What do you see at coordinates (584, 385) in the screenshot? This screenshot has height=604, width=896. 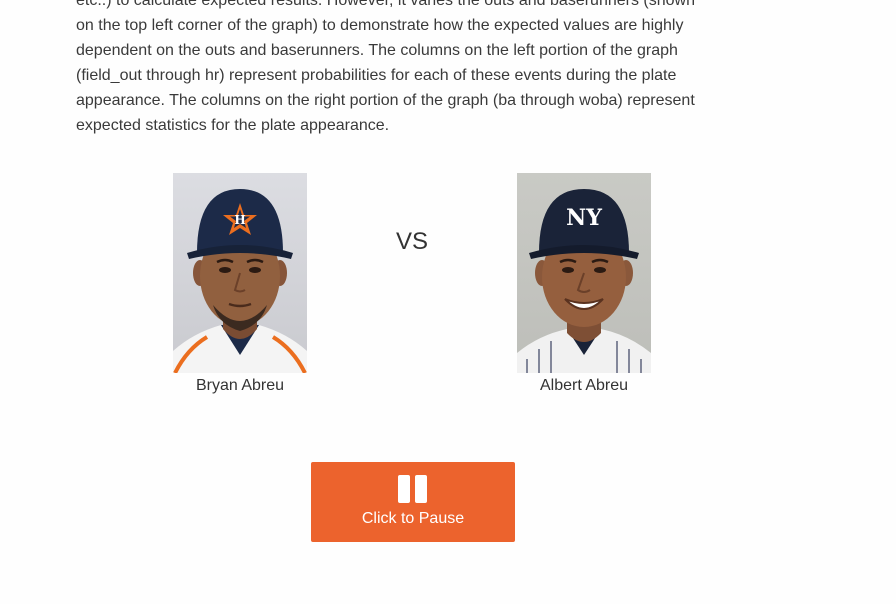 I see `player-name-right: Albert Abreu` at bounding box center [584, 385].